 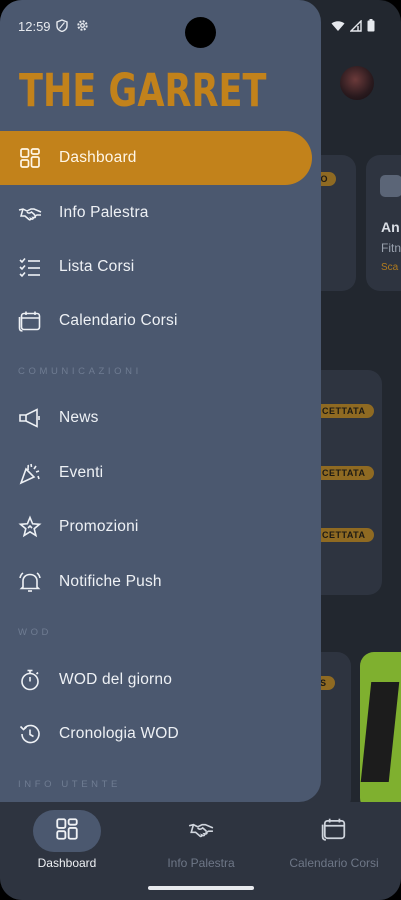 I want to click on drawer-item-label: Promozioni, so click(x=99, y=526).